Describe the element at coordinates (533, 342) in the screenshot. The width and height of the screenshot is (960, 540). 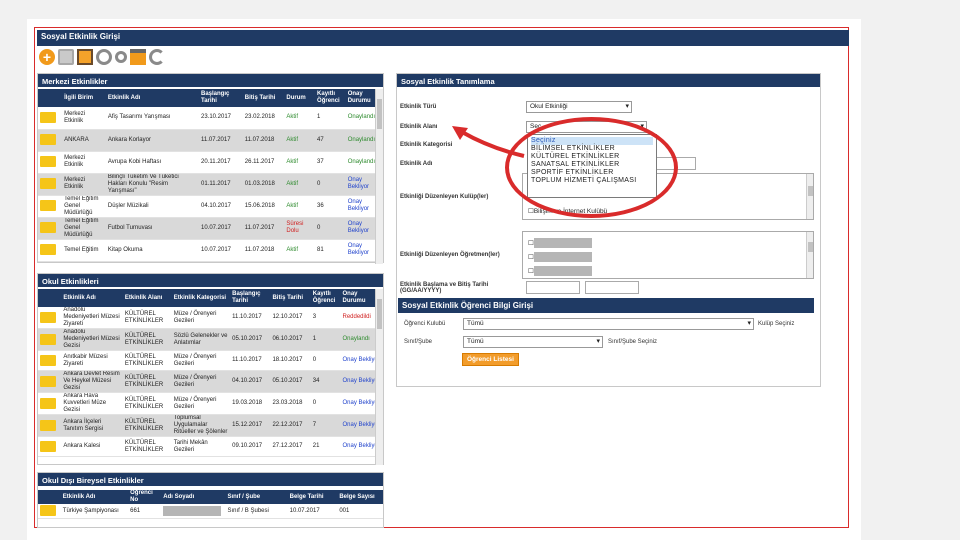
I see `sinif-sube-select: Tümü` at that location.